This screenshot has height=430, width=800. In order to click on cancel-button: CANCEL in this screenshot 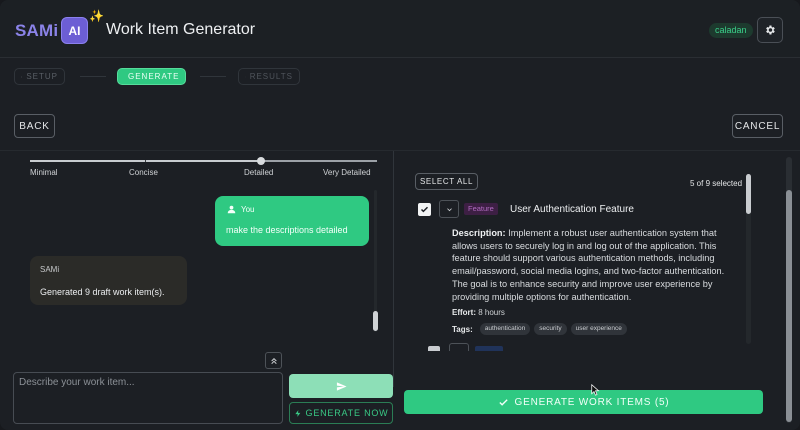, I will do `click(757, 126)`.